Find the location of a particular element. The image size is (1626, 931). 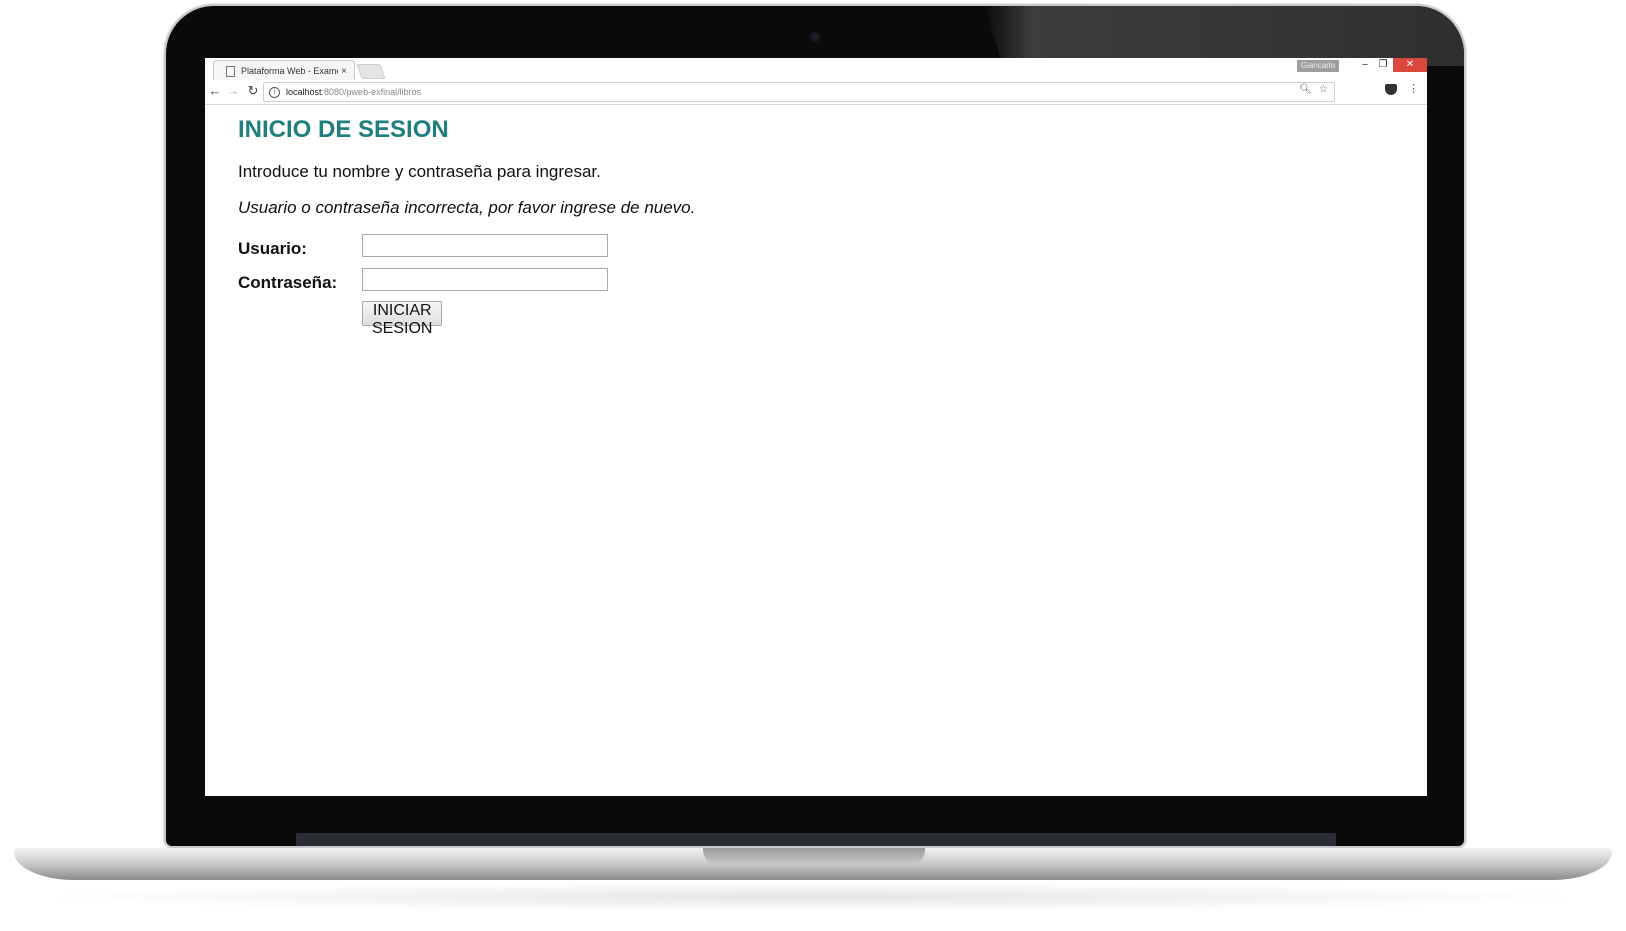

url-path: :8080/pweb-exfinal/libros is located at coordinates (371, 92).